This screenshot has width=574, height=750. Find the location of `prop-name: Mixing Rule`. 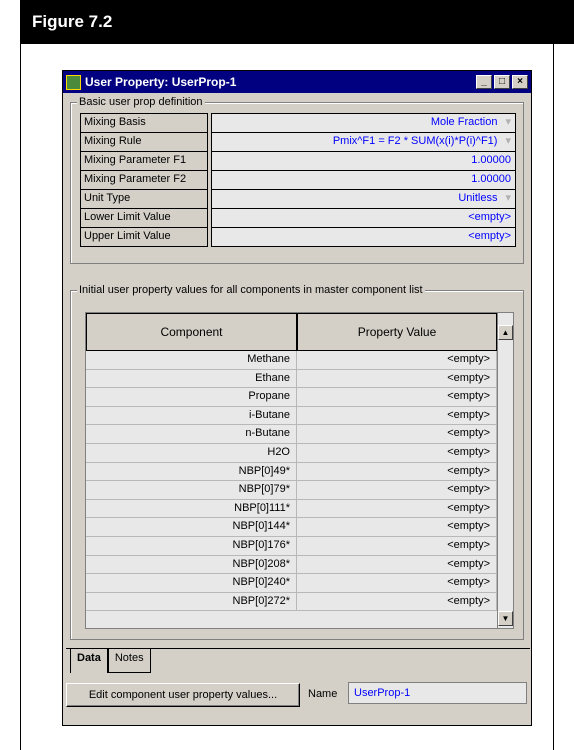

prop-name: Mixing Rule is located at coordinates (144, 142).